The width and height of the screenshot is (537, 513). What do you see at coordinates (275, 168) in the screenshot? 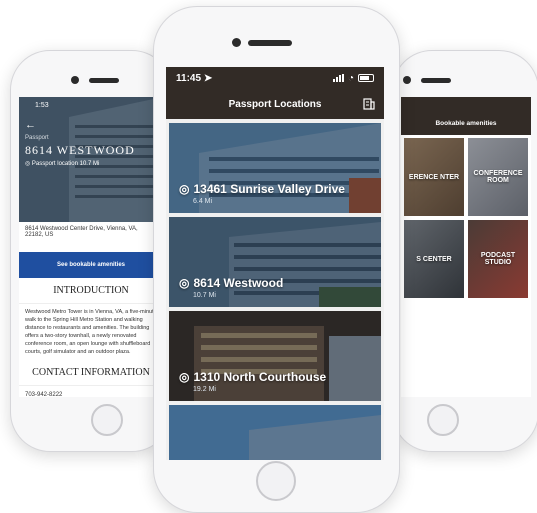
I see `location-card: ◎ 13461 Sunrise Valley Drive 6.4 Mi` at bounding box center [275, 168].